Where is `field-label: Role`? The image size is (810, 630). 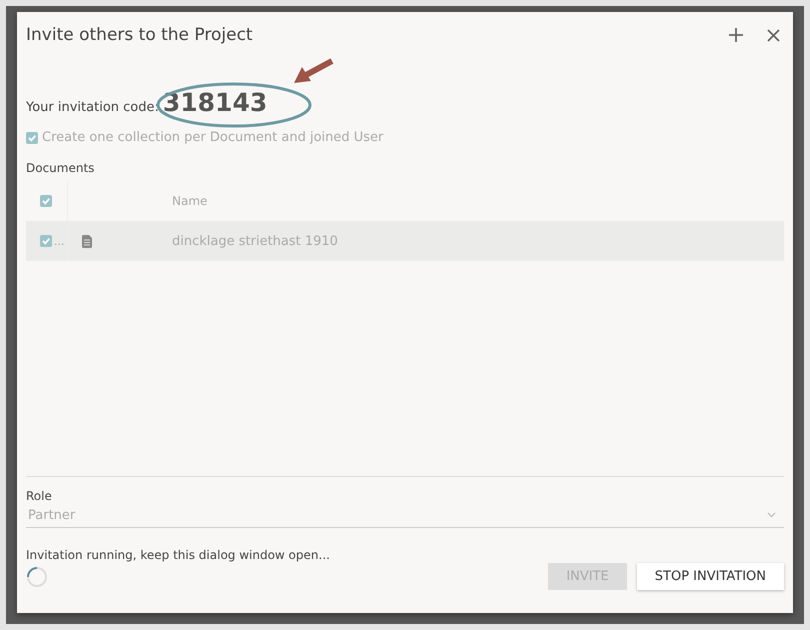 field-label: Role is located at coordinates (39, 496).